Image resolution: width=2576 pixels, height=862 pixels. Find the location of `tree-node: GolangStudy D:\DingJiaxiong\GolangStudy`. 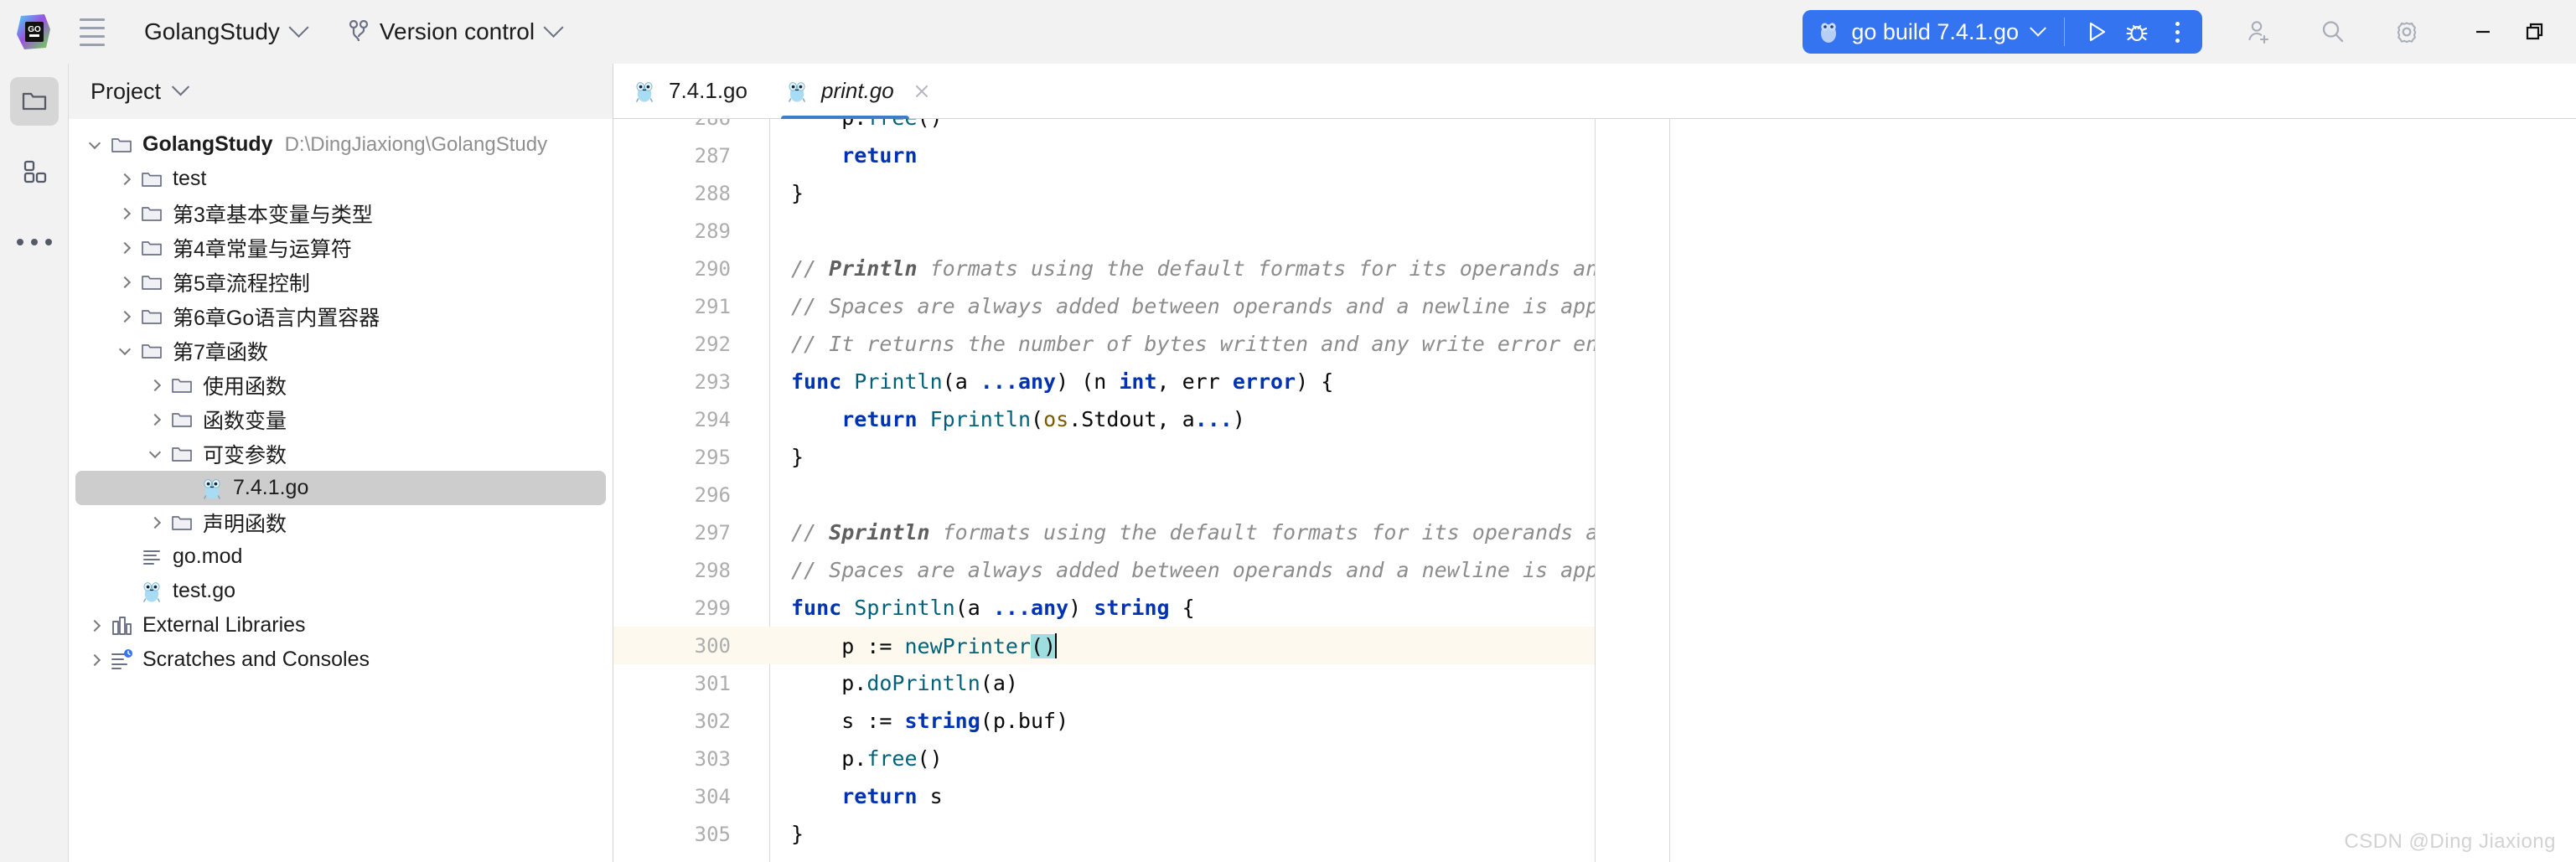

tree-node: GolangStudy D:\DingJiaxiong\GolangStudy is located at coordinates (340, 144).